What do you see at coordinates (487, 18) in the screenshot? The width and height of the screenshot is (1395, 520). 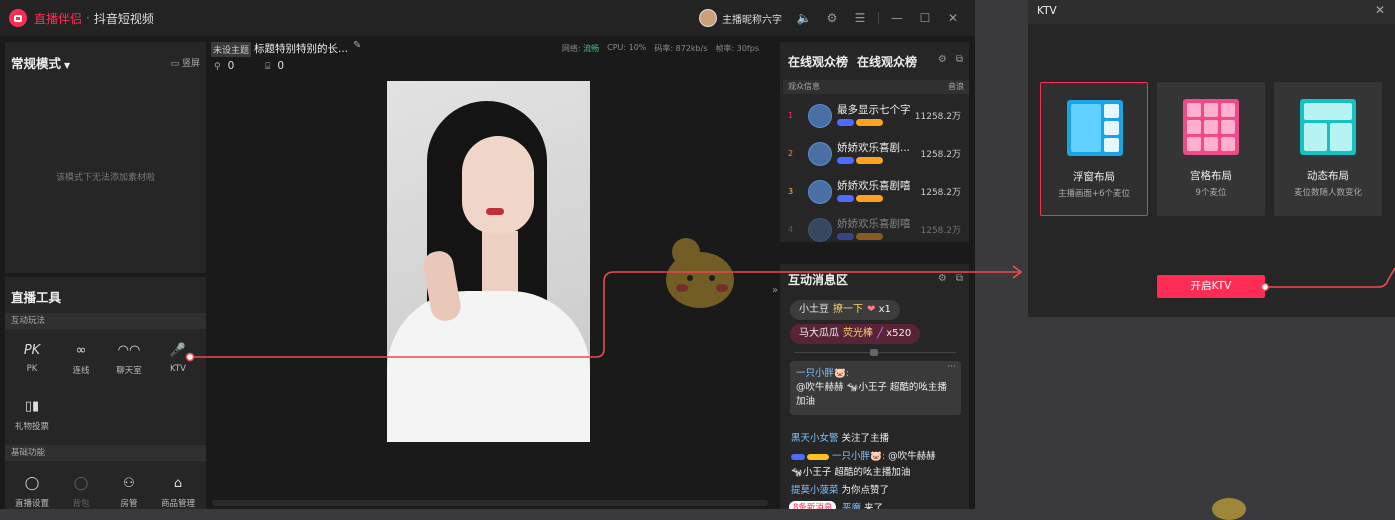 I see `titlebar: 直播伴侣 · 抖音短视频 主播昵称六字 🔈 ⚙ ☰ — ☐ ✕` at bounding box center [487, 18].